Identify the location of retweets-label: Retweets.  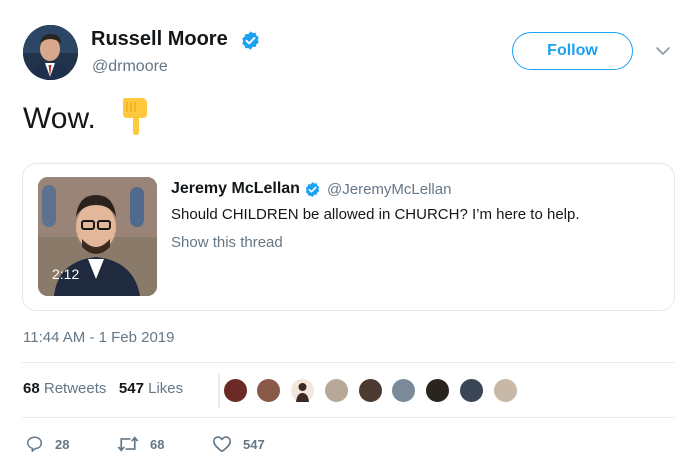
(75, 388).